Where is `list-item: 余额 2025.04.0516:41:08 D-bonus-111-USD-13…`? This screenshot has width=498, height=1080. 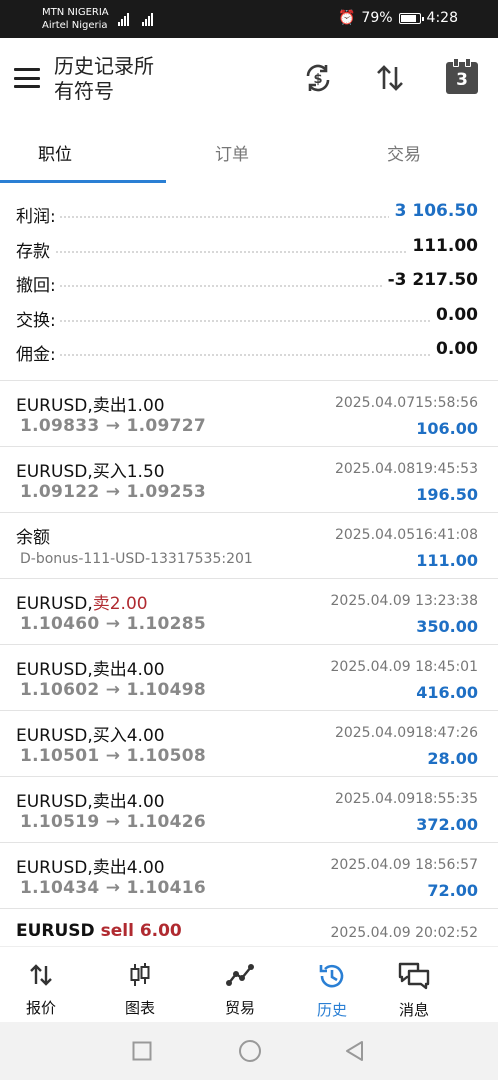 list-item: 余额 2025.04.0516:41:08 D-bonus-111-USD-13… is located at coordinates (249, 546).